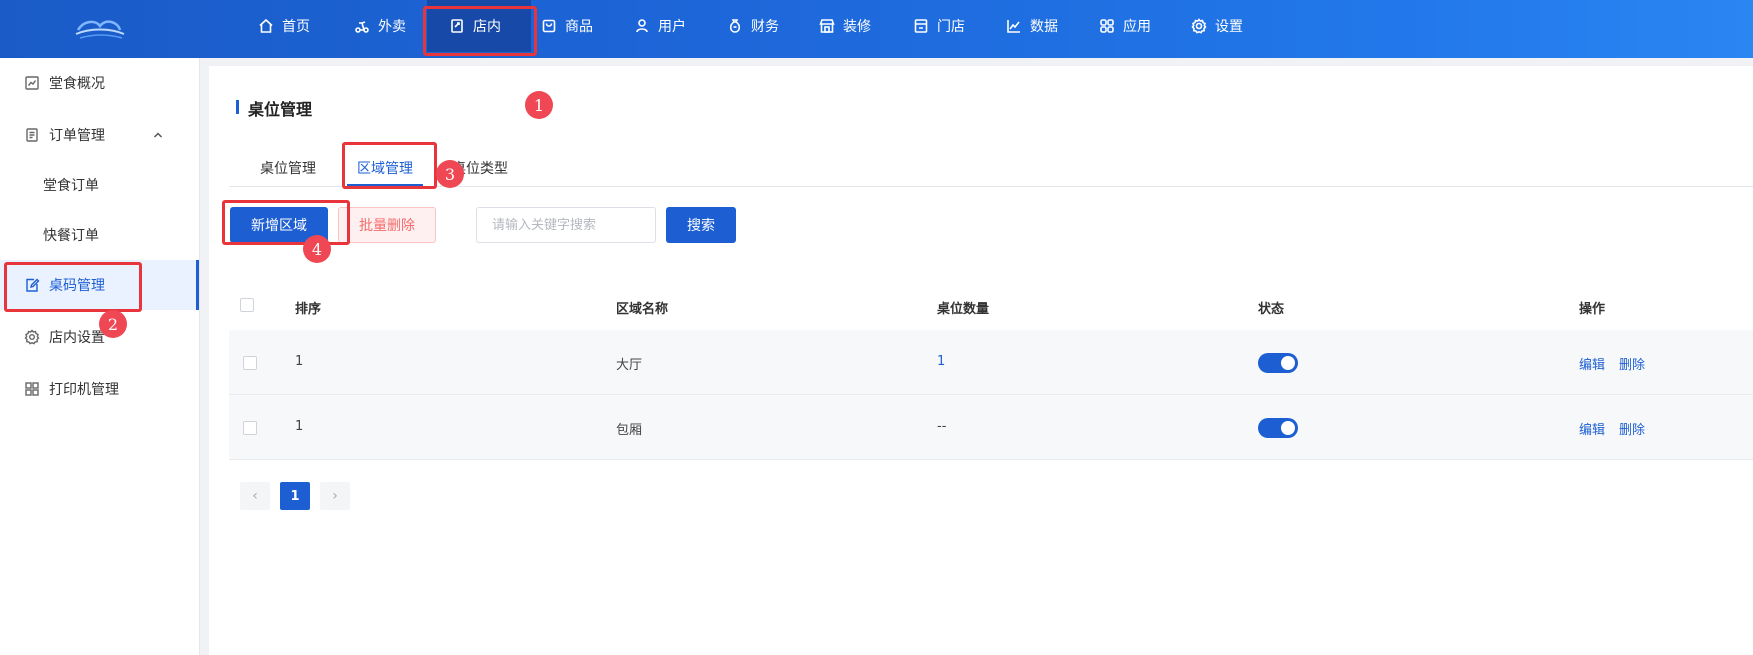  What do you see at coordinates (876, 29) in the screenshot?
I see `top-navigation-bar: 首页 外卖 店内 商品 用户 财务 装修 门店 数据 应用 设置` at bounding box center [876, 29].